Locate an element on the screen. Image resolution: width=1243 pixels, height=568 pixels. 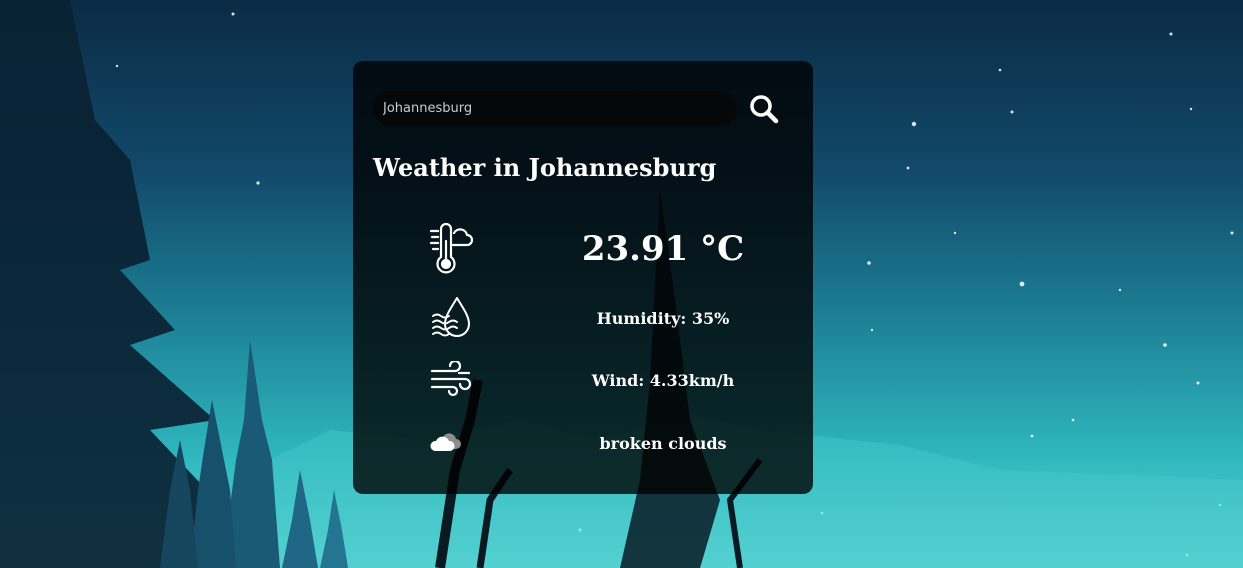
weather-title: Weather in Johannesburg is located at coordinates (545, 167).